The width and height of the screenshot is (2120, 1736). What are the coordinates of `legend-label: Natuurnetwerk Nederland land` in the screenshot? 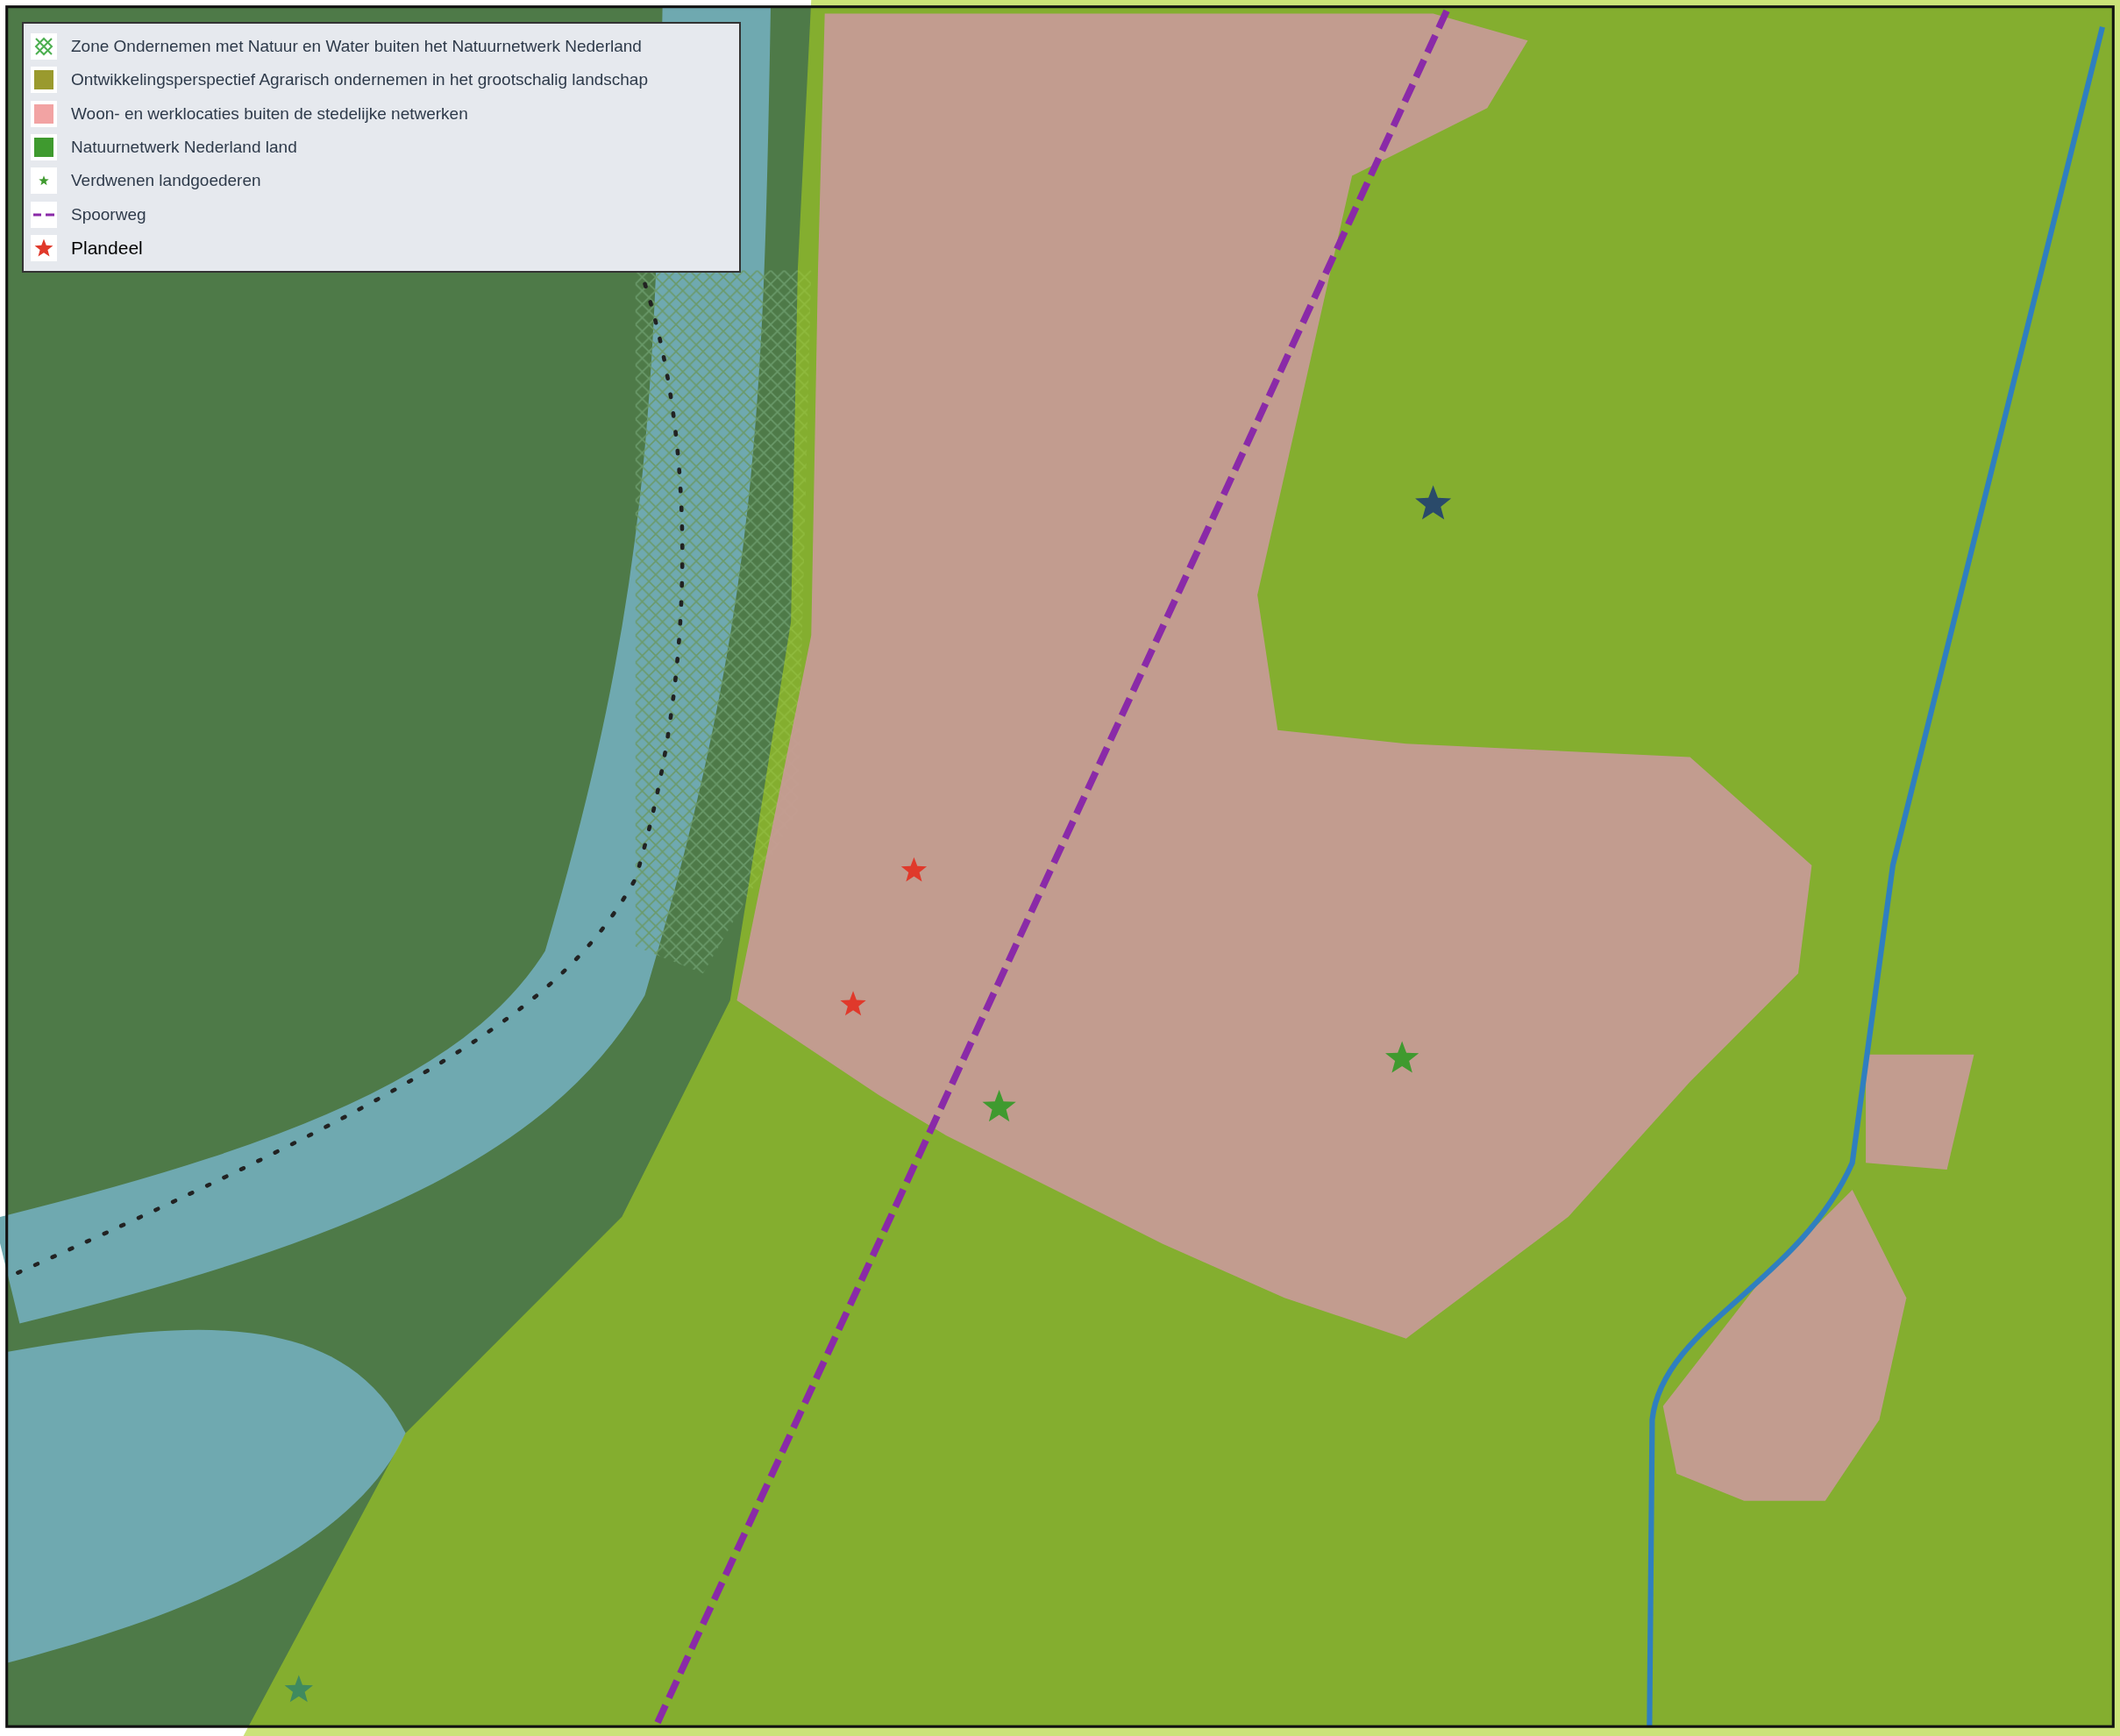 It's located at (184, 147).